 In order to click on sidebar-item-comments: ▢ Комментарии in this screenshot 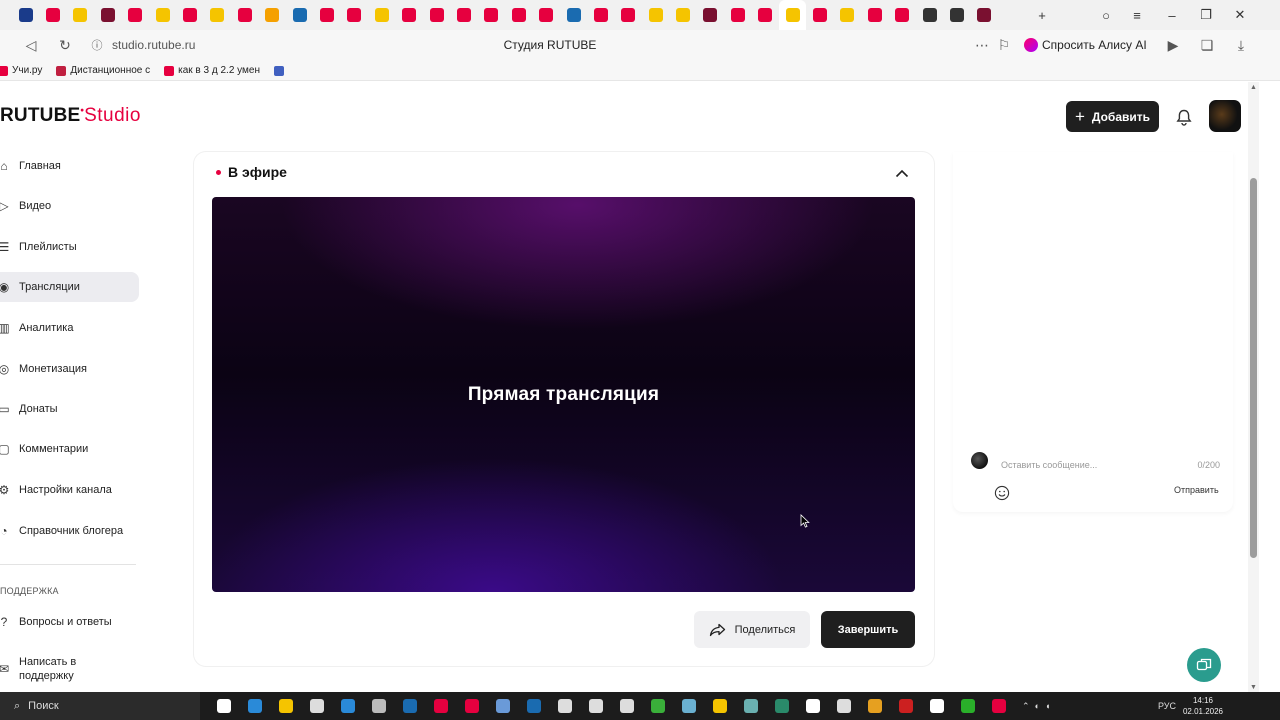, I will do `click(69, 449)`.